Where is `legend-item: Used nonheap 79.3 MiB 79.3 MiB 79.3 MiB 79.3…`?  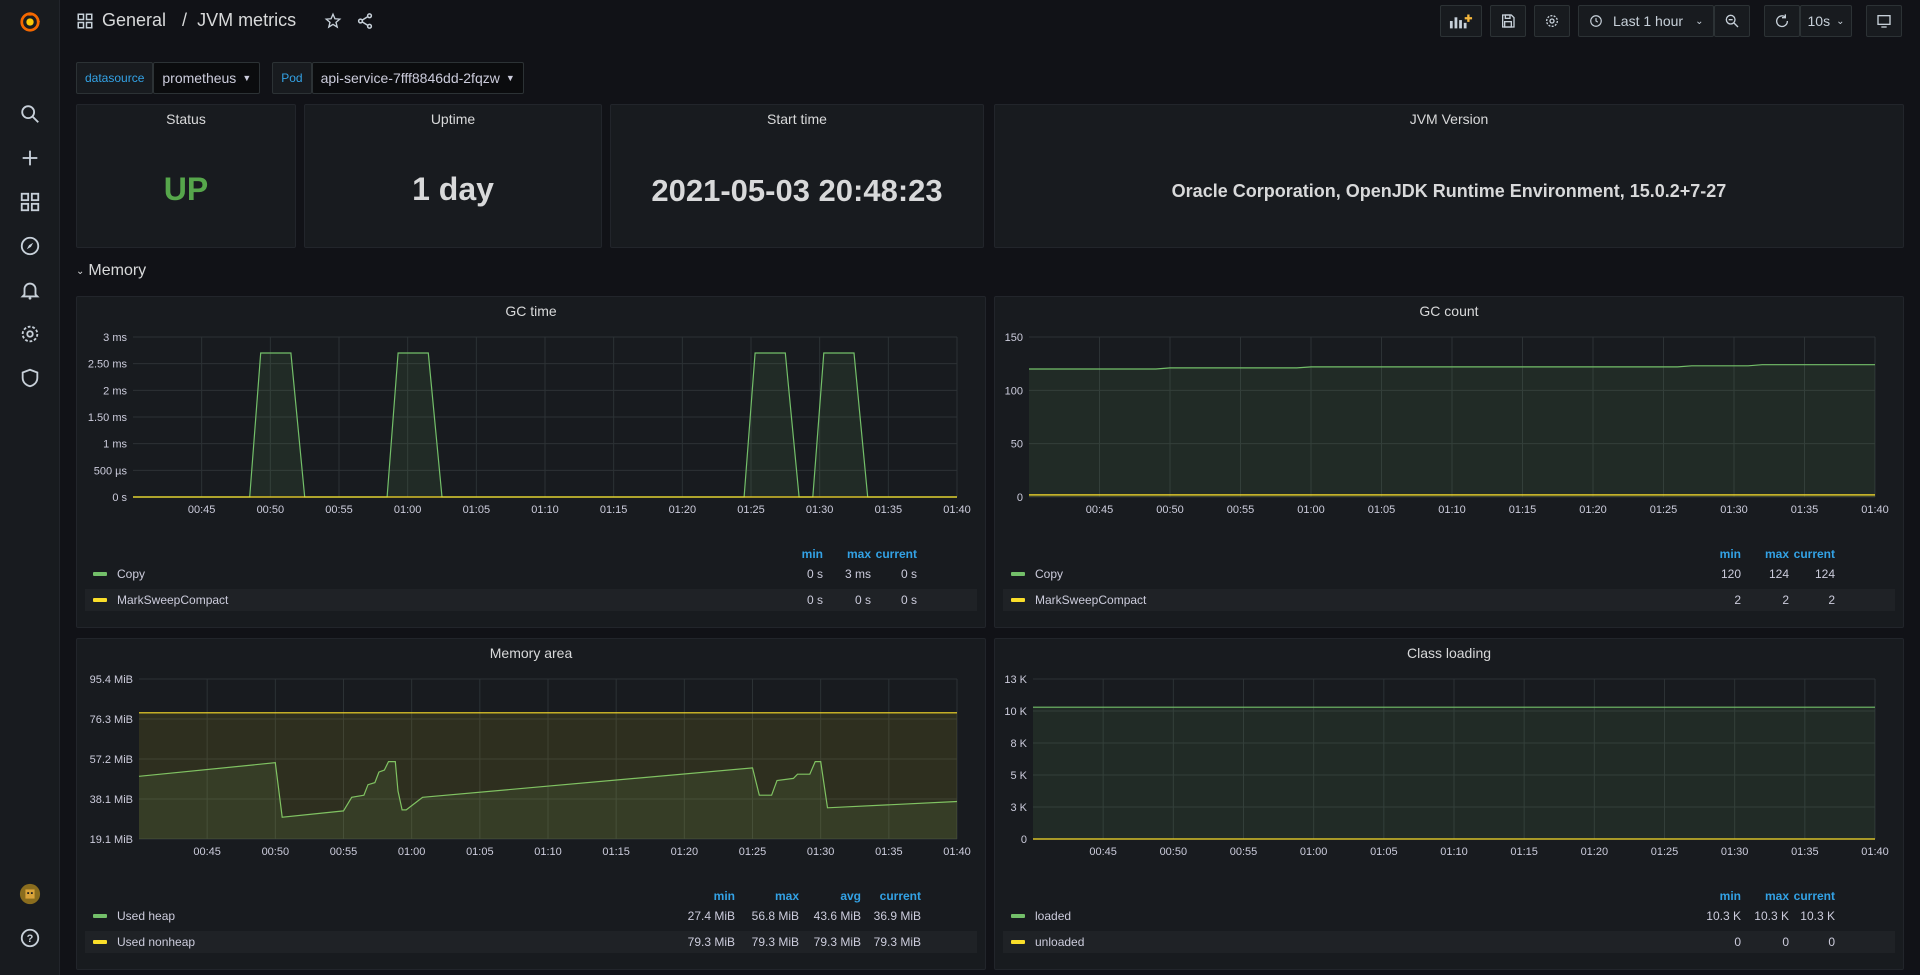 legend-item: Used nonheap 79.3 MiB 79.3 MiB 79.3 MiB 79.3… is located at coordinates (531, 942).